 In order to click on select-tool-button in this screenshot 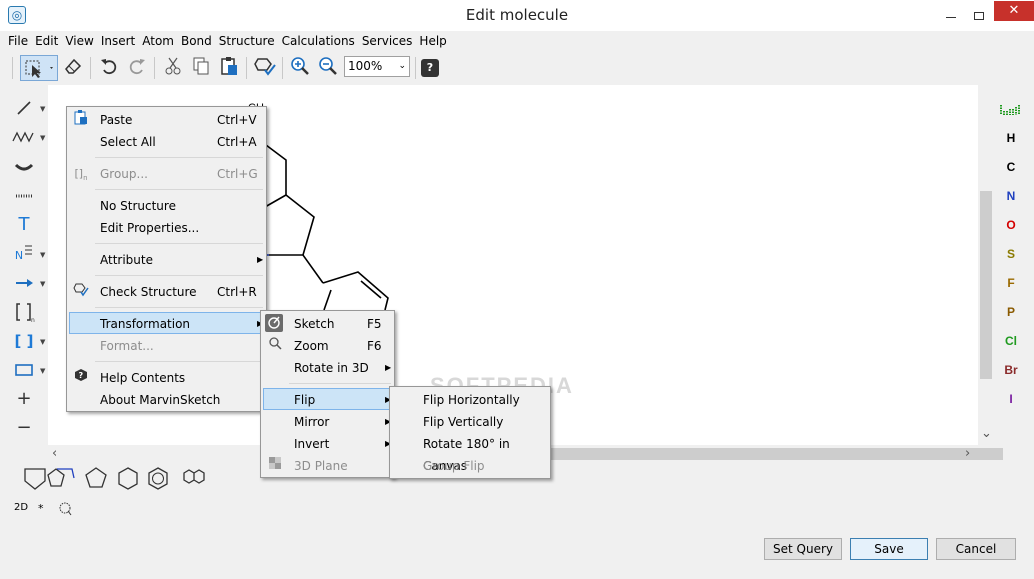, I will do `click(39, 68)`.